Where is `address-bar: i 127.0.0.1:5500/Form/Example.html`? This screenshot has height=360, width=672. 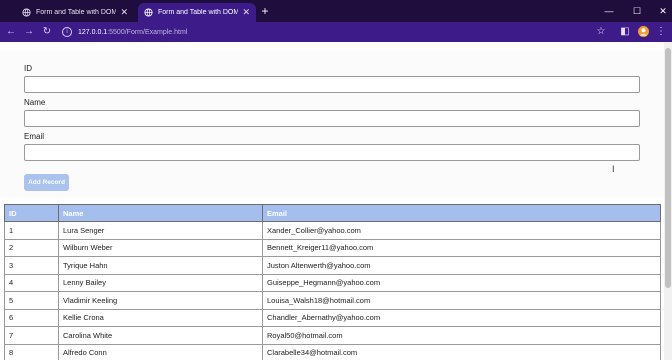
address-bar: i 127.0.0.1:5500/Form/Example.html is located at coordinates (334, 32).